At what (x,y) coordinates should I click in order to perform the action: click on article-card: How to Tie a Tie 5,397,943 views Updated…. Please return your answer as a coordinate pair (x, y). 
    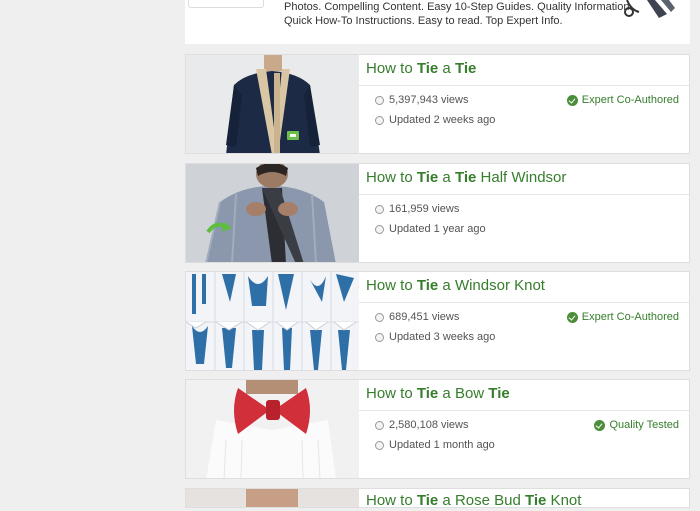
    Looking at the image, I should click on (437, 104).